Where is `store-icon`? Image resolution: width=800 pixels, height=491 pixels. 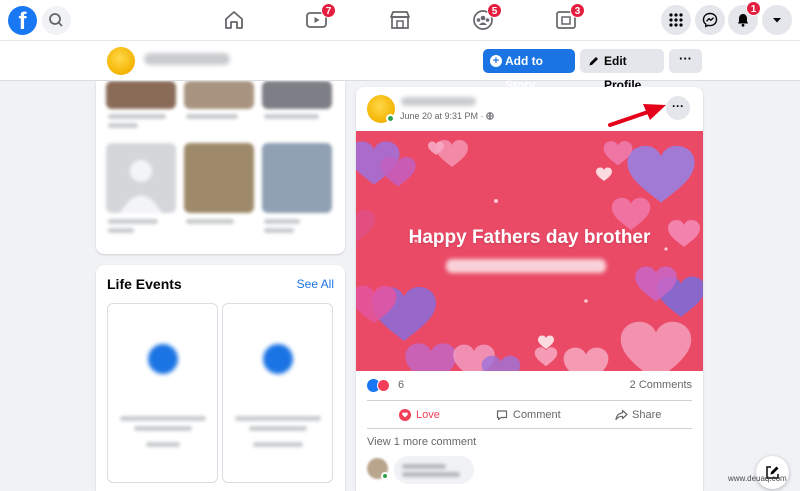
store-icon is located at coordinates (400, 20).